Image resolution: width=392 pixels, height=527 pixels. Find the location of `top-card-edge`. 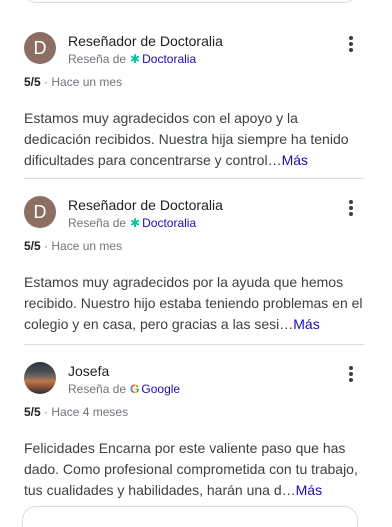

top-card-edge is located at coordinates (190, 1).